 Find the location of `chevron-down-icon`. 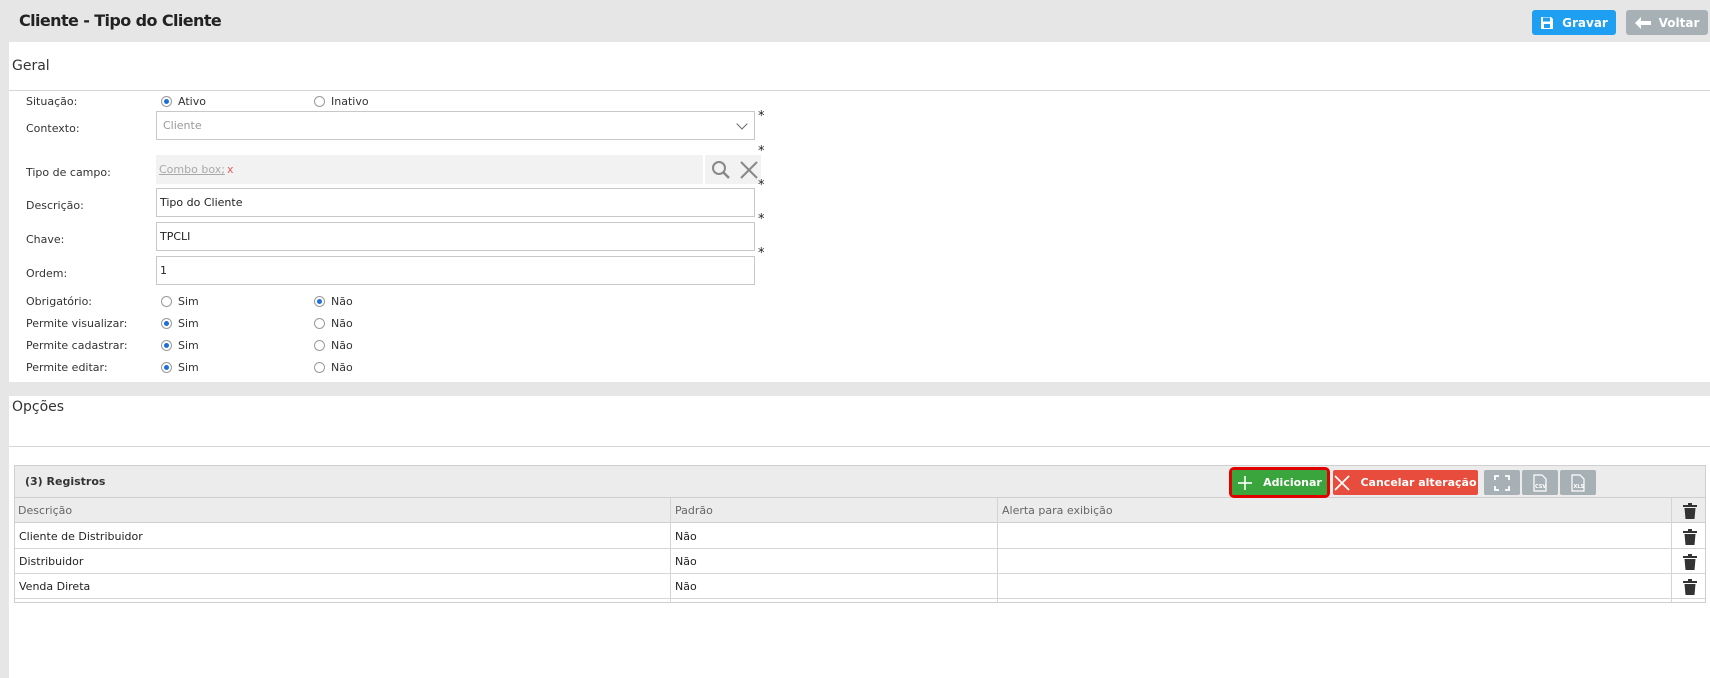

chevron-down-icon is located at coordinates (742, 124).